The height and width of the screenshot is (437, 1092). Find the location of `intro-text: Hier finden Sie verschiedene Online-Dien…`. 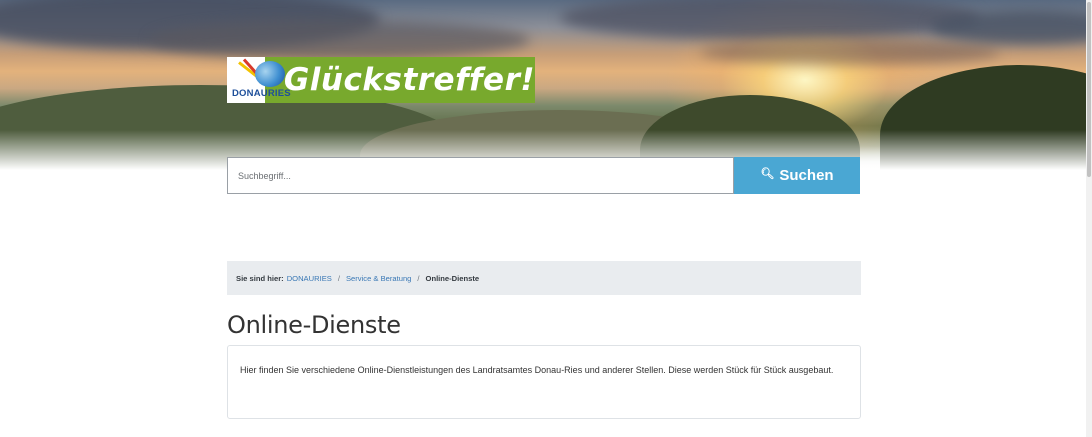

intro-text: Hier finden Sie verschiedene Online-Dien… is located at coordinates (537, 370).